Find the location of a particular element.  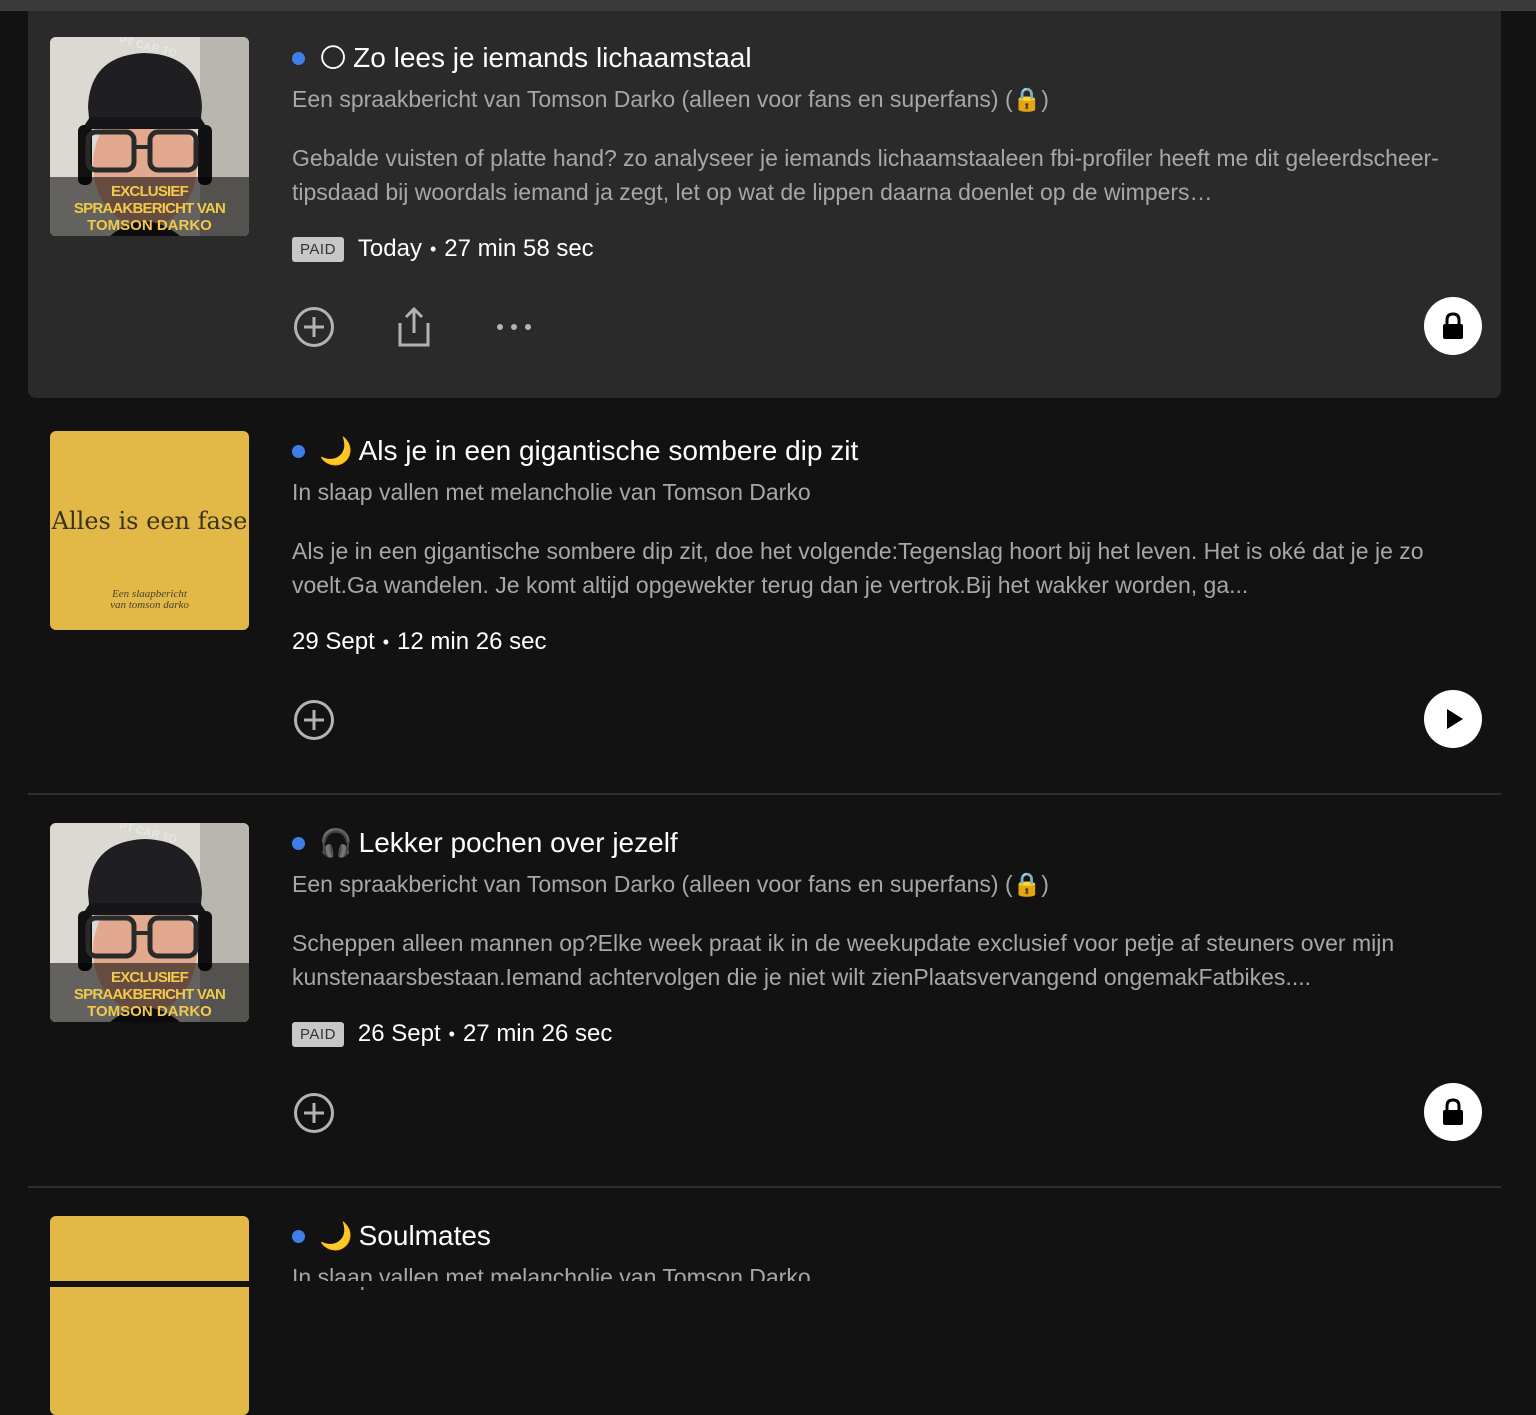

cover-subtitle-2: van tomson darko is located at coordinates (149, 605).